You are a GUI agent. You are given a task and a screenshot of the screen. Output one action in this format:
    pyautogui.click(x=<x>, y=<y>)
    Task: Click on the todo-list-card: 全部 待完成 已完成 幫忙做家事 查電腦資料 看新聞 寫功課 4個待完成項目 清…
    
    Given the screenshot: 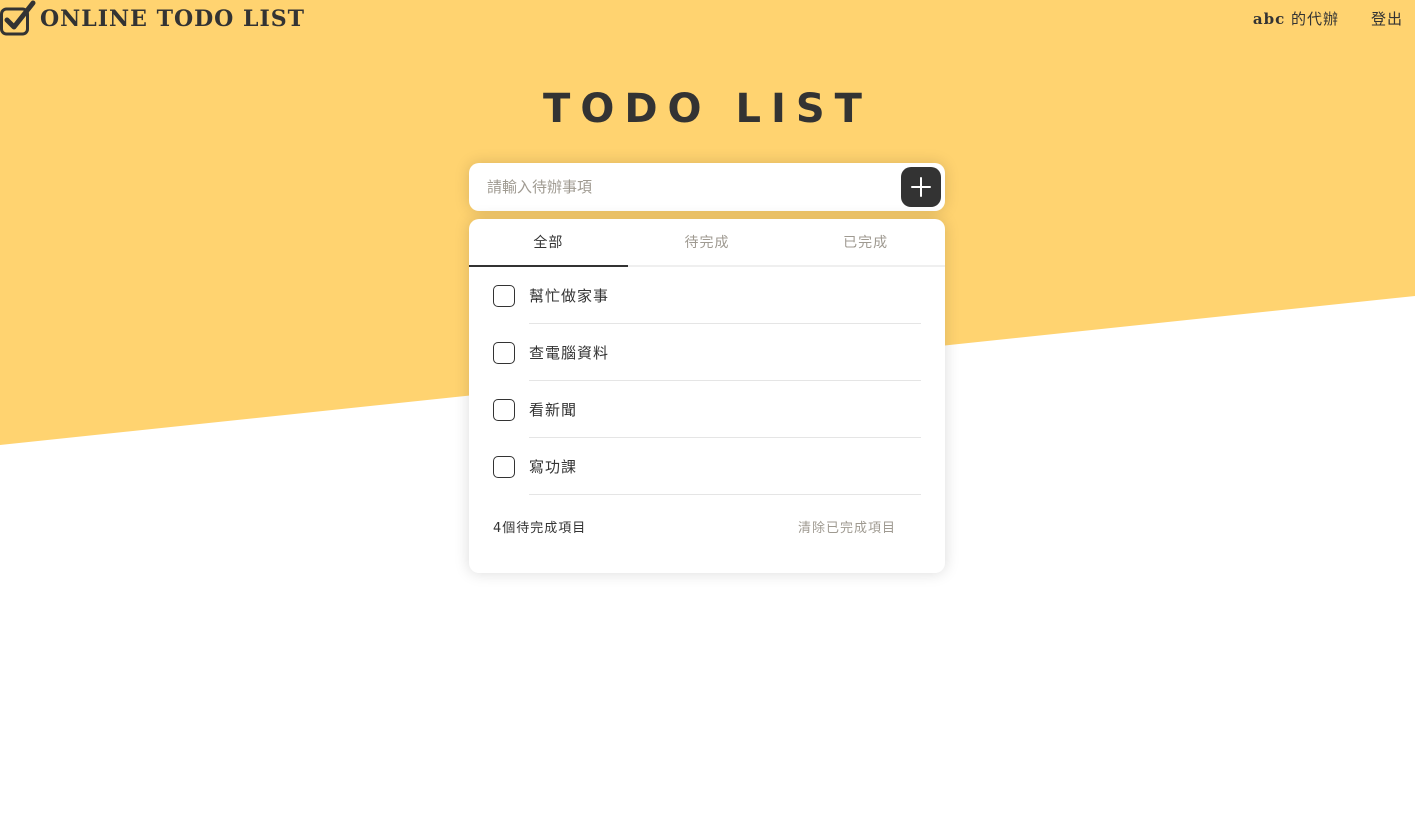 What is the action you would take?
    pyautogui.click(x=707, y=396)
    